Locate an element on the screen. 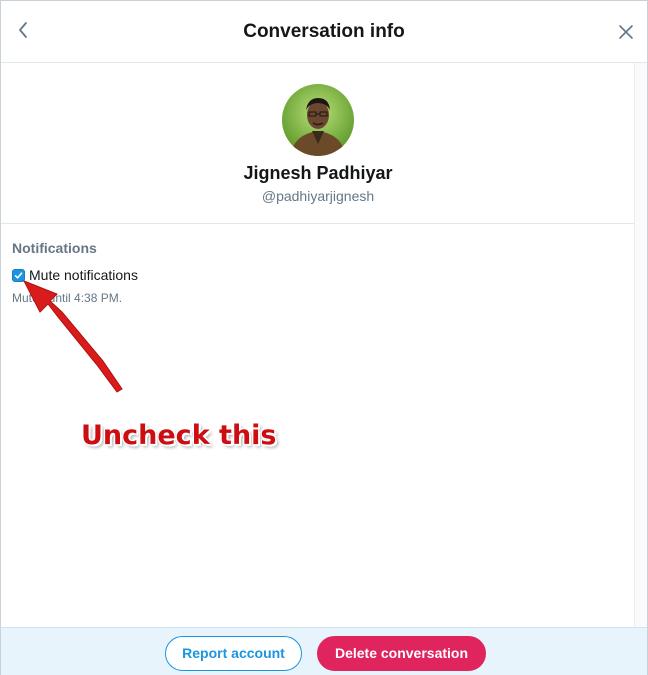  avatar-image is located at coordinates (318, 120).